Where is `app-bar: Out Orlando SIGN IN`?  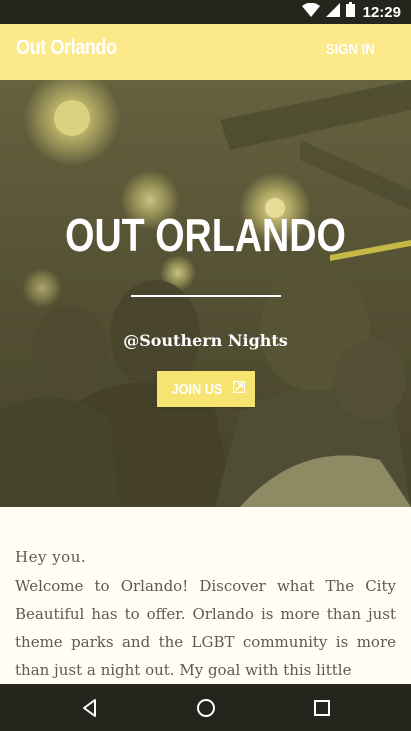
app-bar: Out Orlando SIGN IN is located at coordinates (205, 52).